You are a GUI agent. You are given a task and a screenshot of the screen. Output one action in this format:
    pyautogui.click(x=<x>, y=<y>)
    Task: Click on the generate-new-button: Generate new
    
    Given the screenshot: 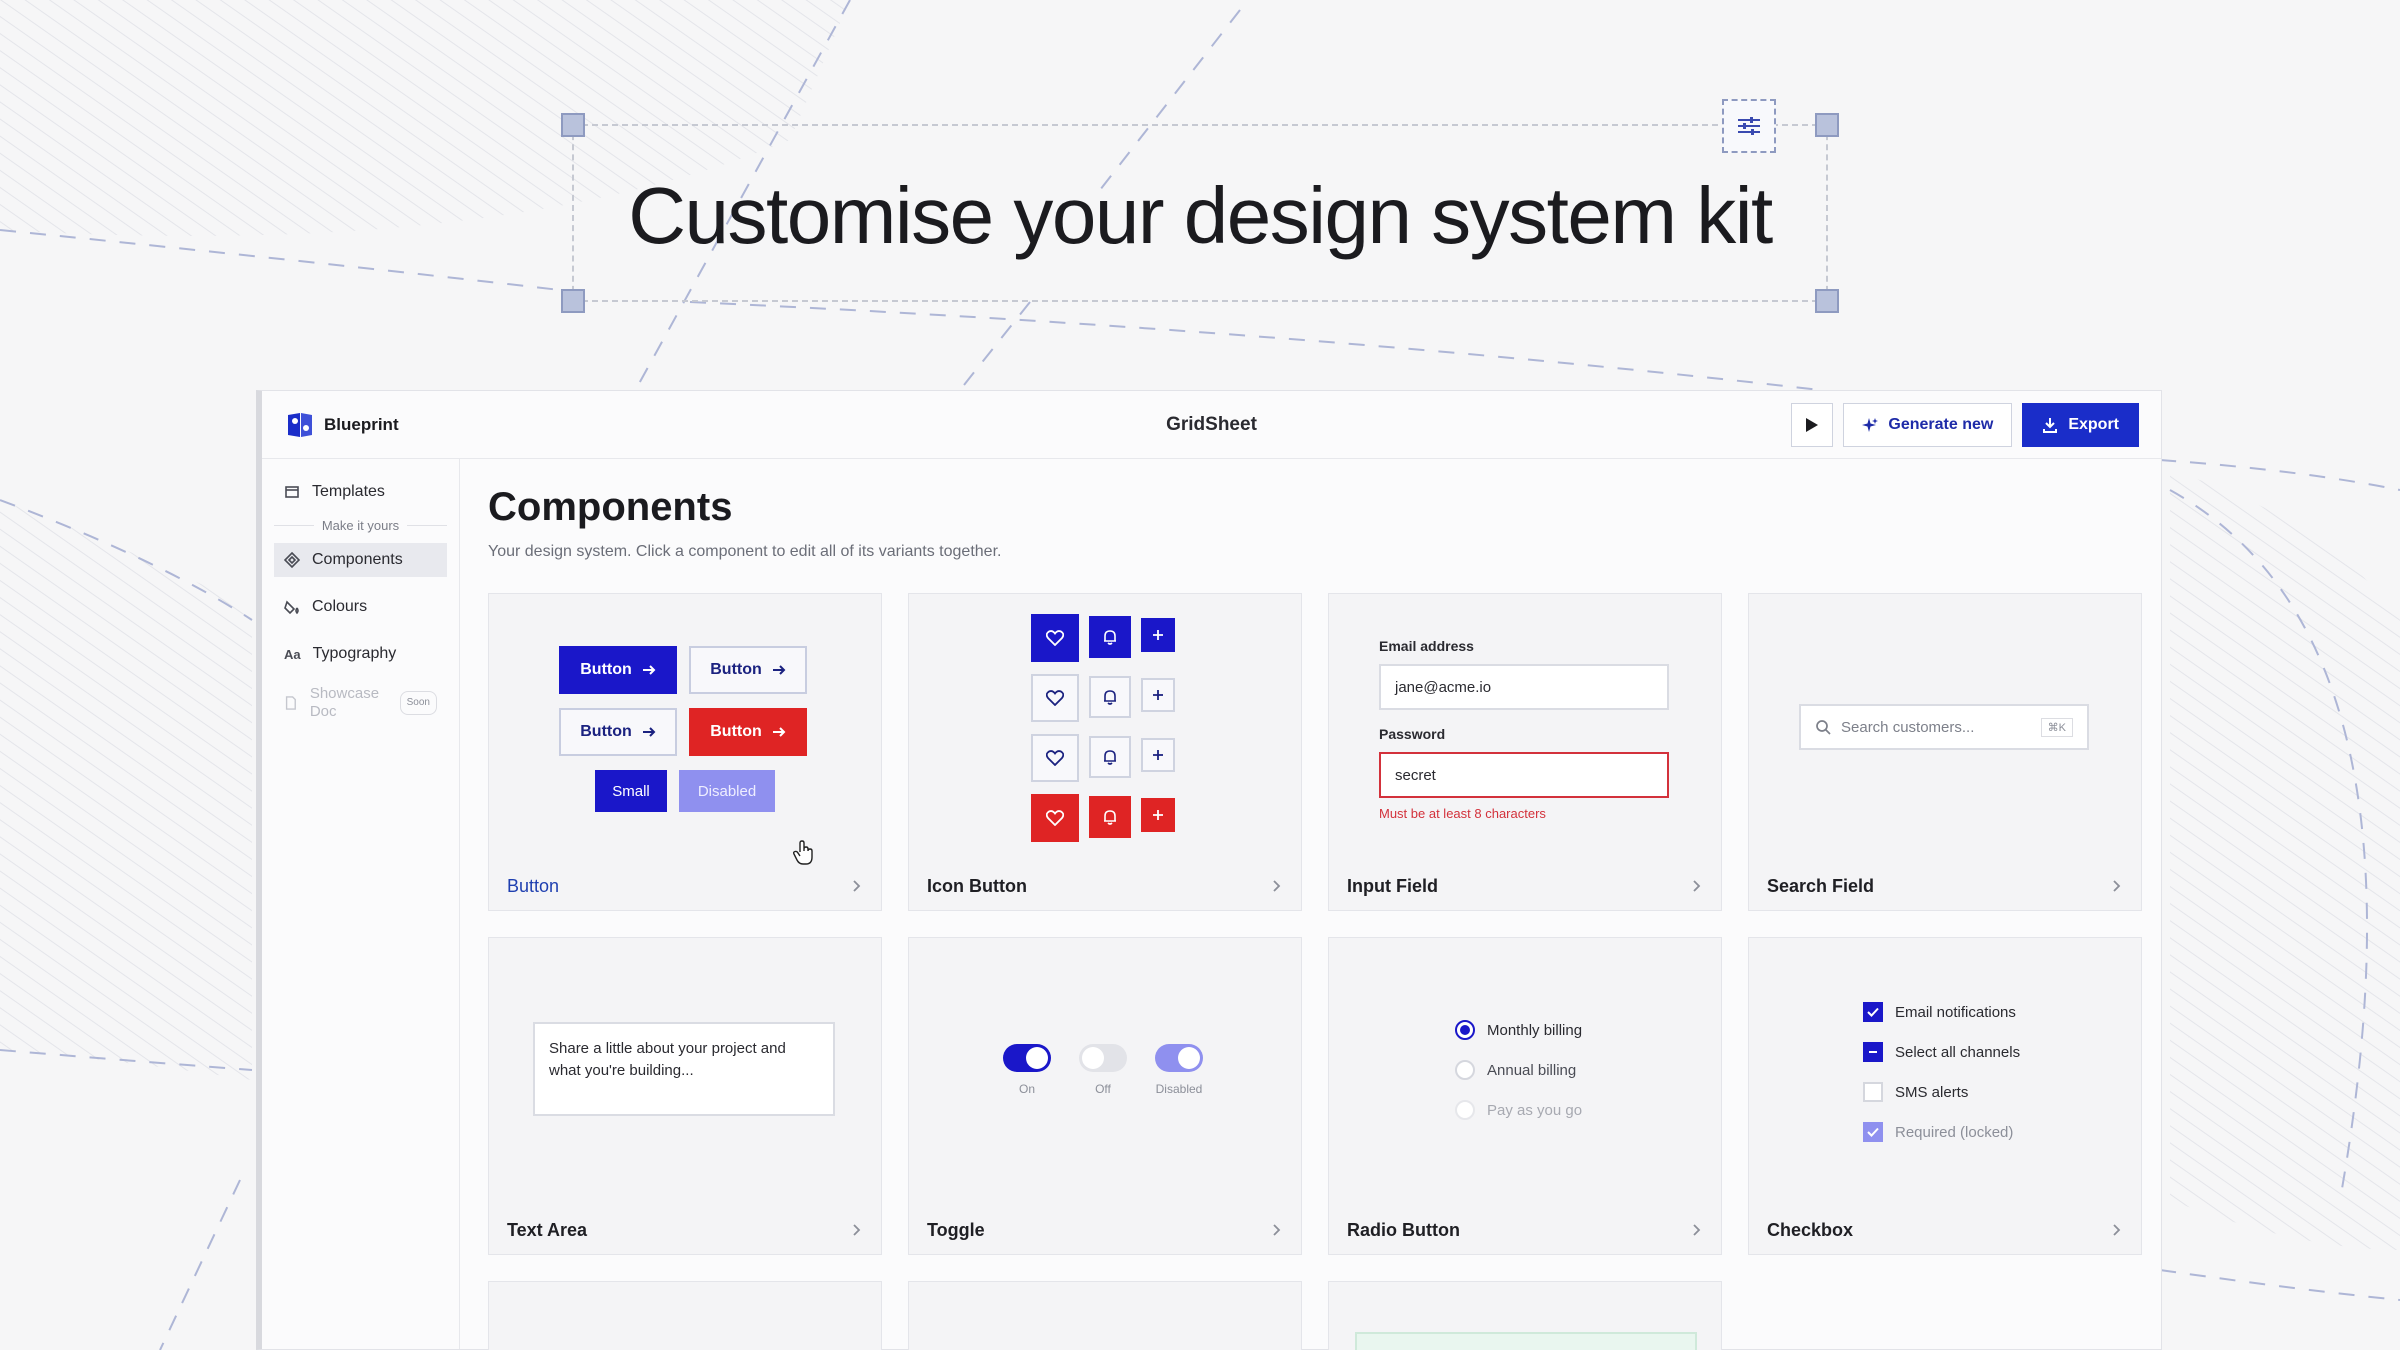 What is the action you would take?
    pyautogui.click(x=1928, y=425)
    